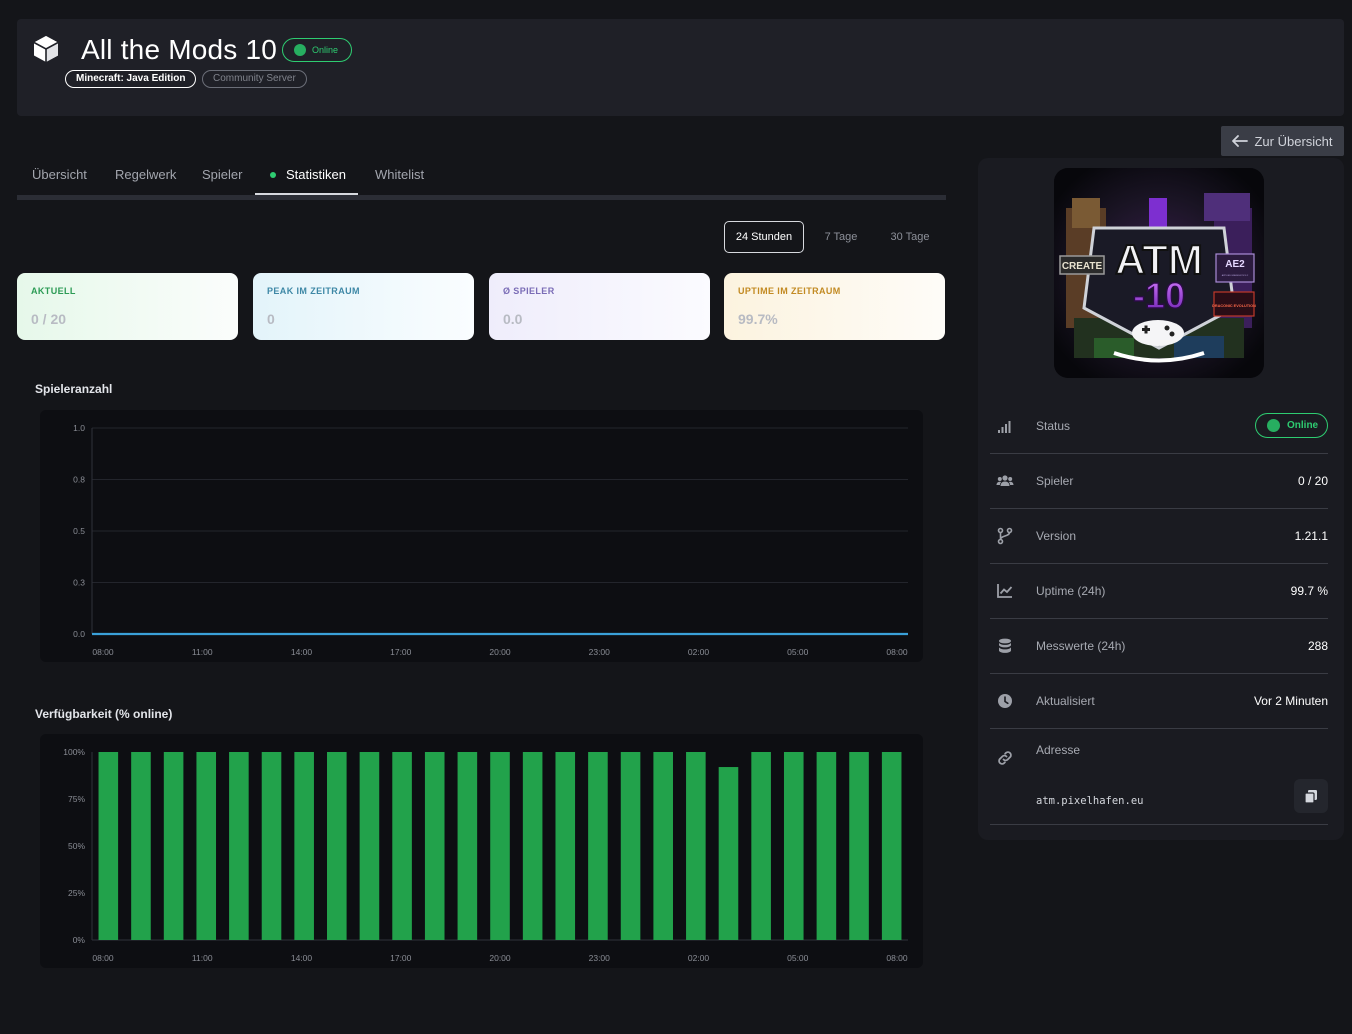 The height and width of the screenshot is (1034, 1352). What do you see at coordinates (1311, 796) in the screenshot?
I see `copy-address-button` at bounding box center [1311, 796].